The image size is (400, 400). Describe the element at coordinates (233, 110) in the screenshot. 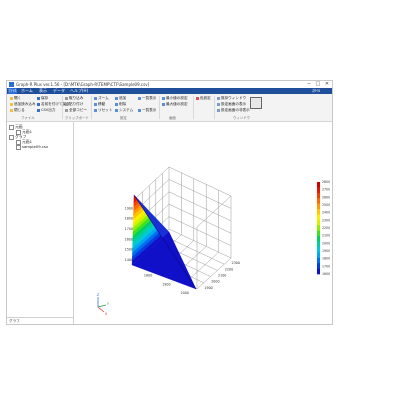

I see `hide-settings-button: 設定画面の非表示` at that location.